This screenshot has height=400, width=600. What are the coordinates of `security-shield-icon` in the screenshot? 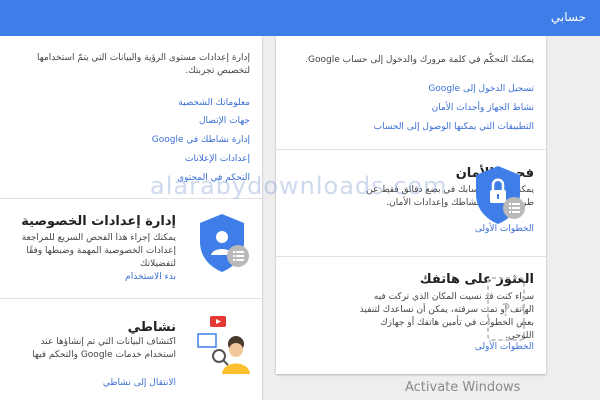 It's located at (500, 195).